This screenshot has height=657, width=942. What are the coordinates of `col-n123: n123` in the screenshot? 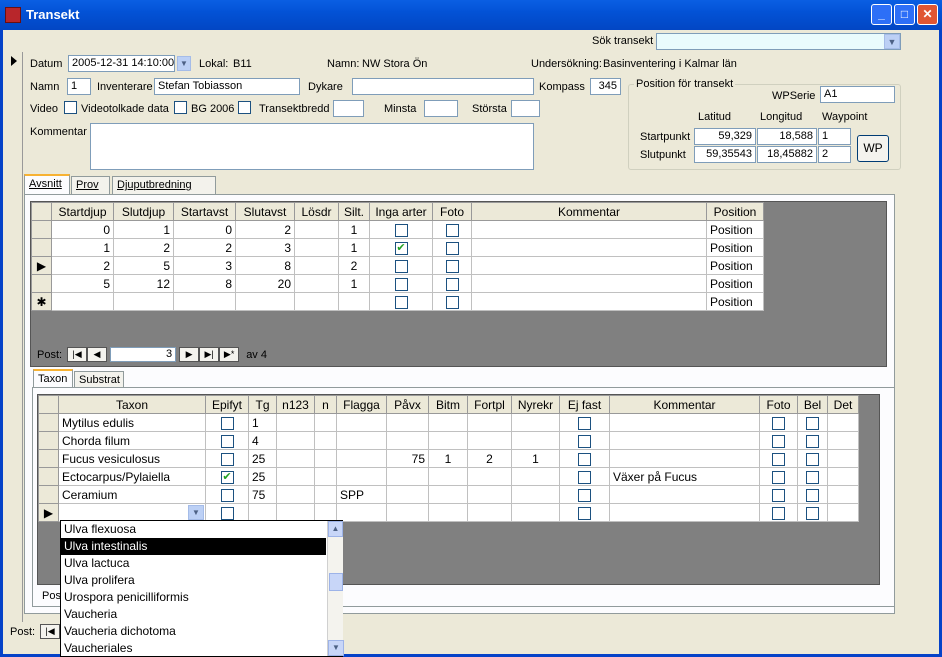 It's located at (295, 404).